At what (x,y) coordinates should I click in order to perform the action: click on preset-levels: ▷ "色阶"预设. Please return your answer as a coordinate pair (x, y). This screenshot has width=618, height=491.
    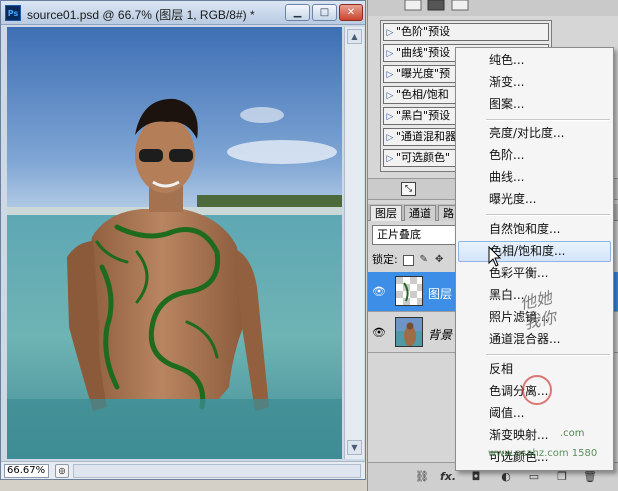
    Looking at the image, I should click on (466, 32).